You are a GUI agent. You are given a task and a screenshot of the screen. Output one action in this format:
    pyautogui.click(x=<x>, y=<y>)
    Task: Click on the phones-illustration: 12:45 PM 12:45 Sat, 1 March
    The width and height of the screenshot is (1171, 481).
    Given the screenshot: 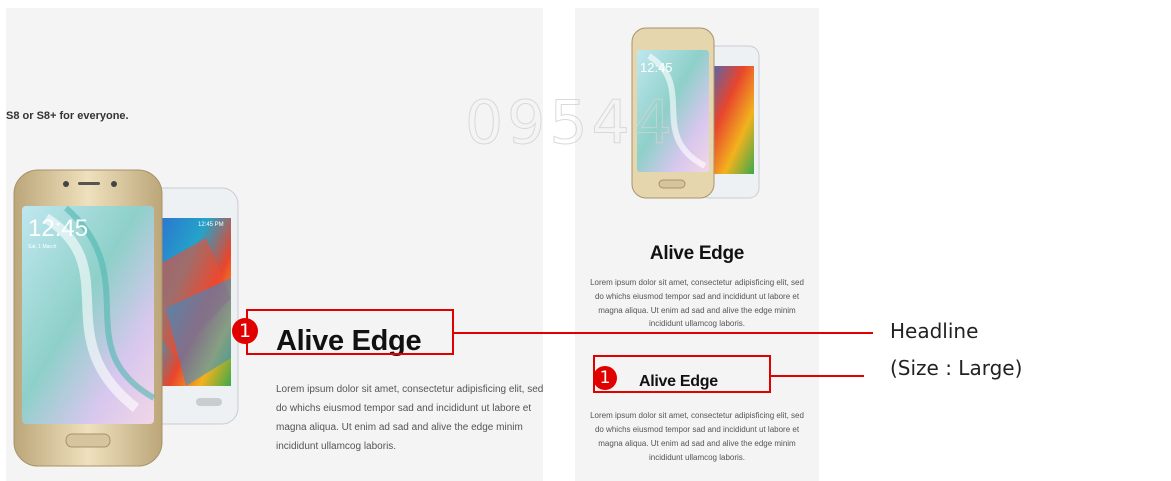 What is the action you would take?
    pyautogui.click(x=126, y=318)
    